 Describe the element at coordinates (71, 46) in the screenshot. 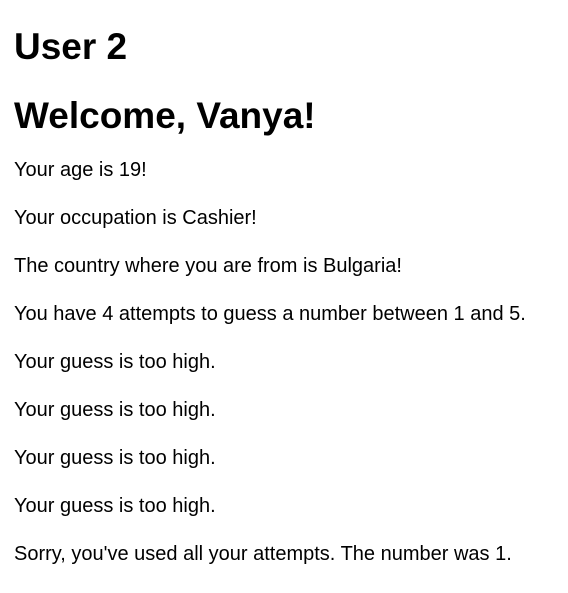

I see `user-heading: User 2` at that location.